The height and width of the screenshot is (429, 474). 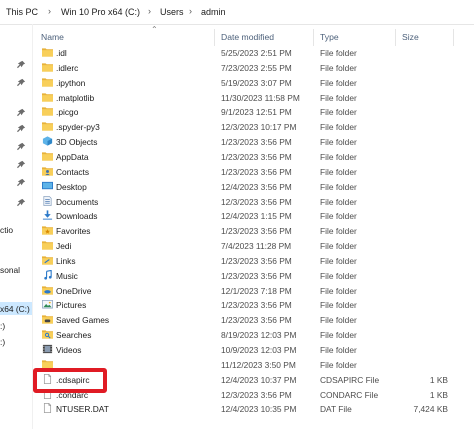 What do you see at coordinates (253, 304) in the screenshot?
I see `file-row: Pictures 1/23/2023 3:56 PM File folder` at bounding box center [253, 304].